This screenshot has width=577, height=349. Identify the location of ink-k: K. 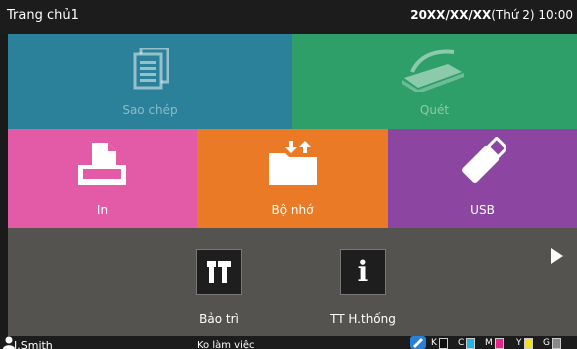
(439, 343).